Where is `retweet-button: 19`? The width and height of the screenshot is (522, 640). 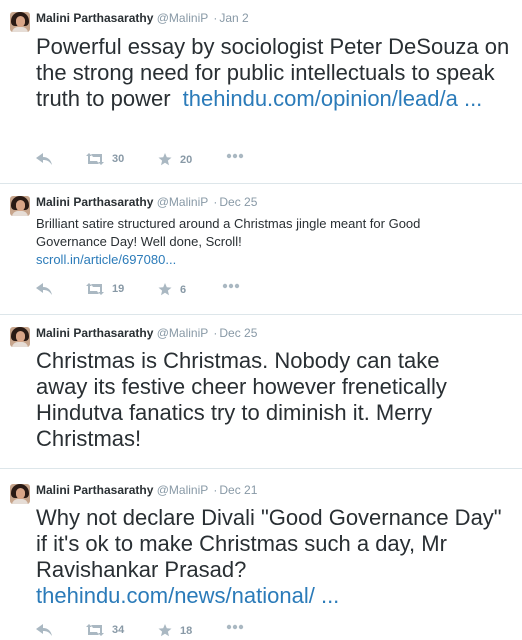
retweet-button: 19 is located at coordinates (105, 289).